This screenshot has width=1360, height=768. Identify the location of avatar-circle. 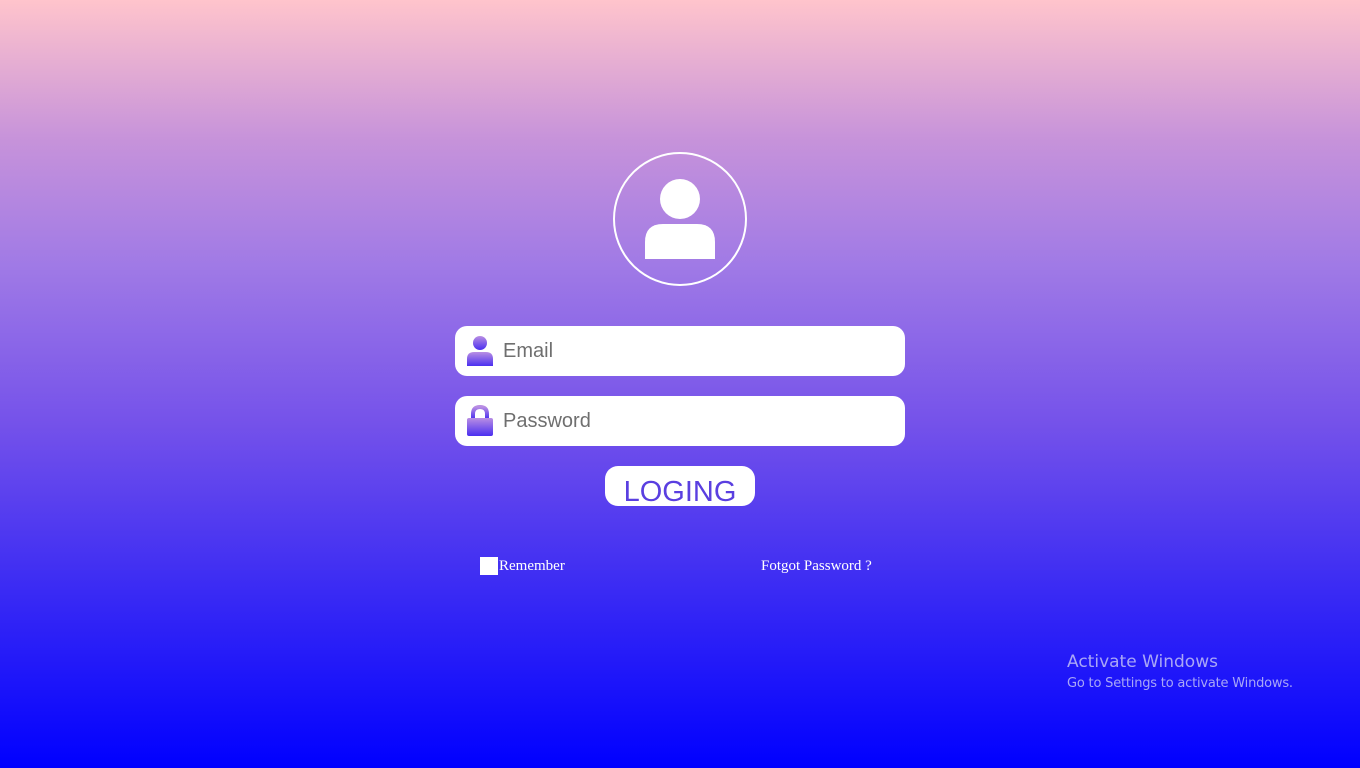
(680, 219).